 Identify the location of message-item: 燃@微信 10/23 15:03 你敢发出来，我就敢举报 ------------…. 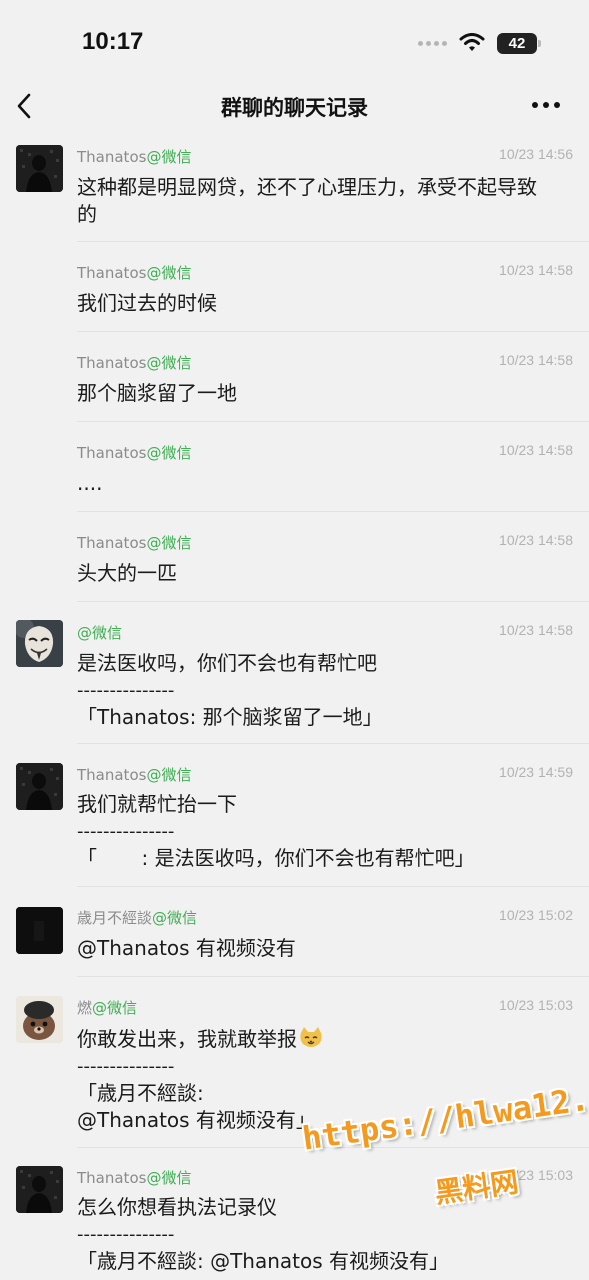
(294, 1062).